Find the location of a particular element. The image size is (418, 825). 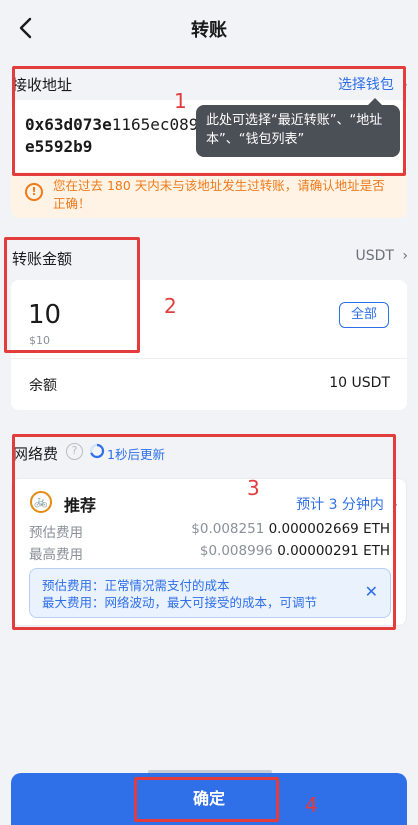

warning-icon: ! is located at coordinates (34, 192).